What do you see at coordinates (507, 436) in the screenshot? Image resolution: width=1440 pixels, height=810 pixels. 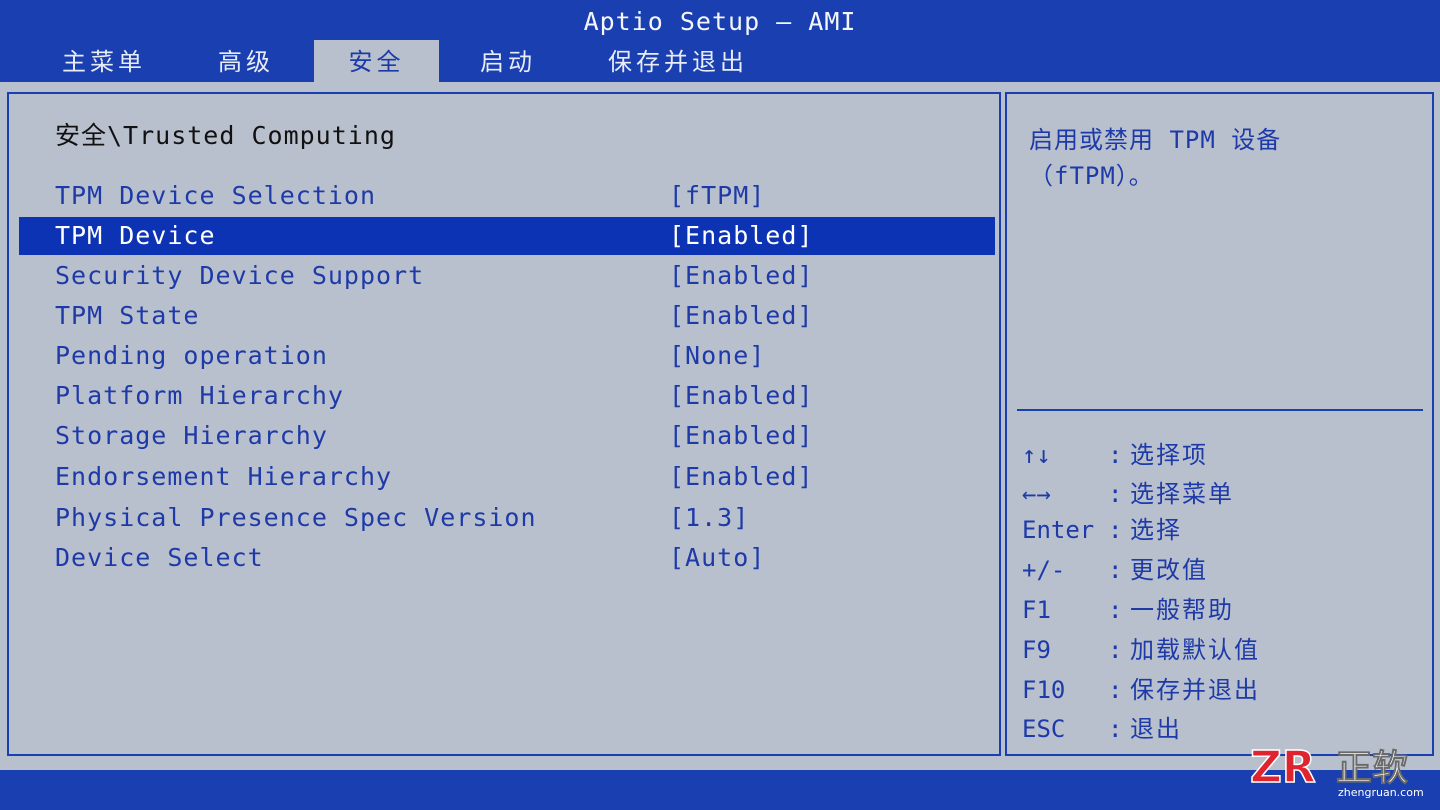 I see `setting-storage-hierarchy: Storage Hierarchy [Enabled]` at bounding box center [507, 436].